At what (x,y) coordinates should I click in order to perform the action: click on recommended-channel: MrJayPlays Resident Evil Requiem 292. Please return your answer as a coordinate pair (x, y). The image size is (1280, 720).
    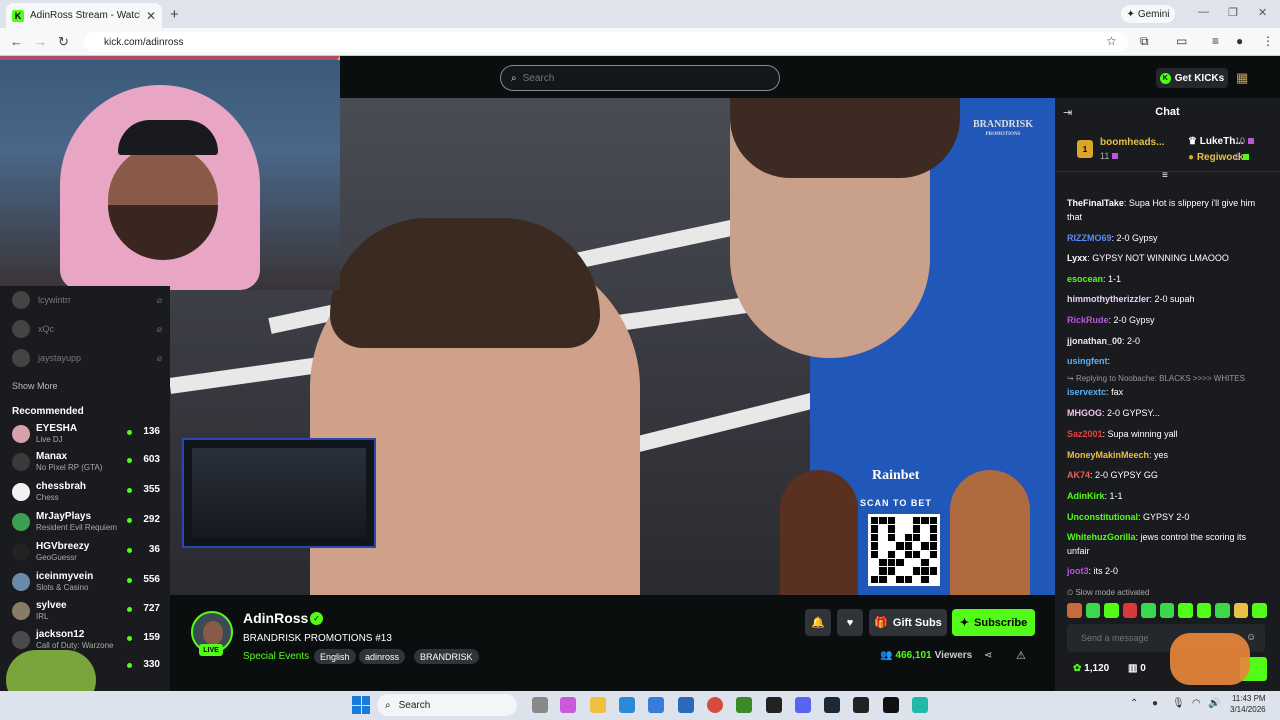
    Looking at the image, I should click on (86, 522).